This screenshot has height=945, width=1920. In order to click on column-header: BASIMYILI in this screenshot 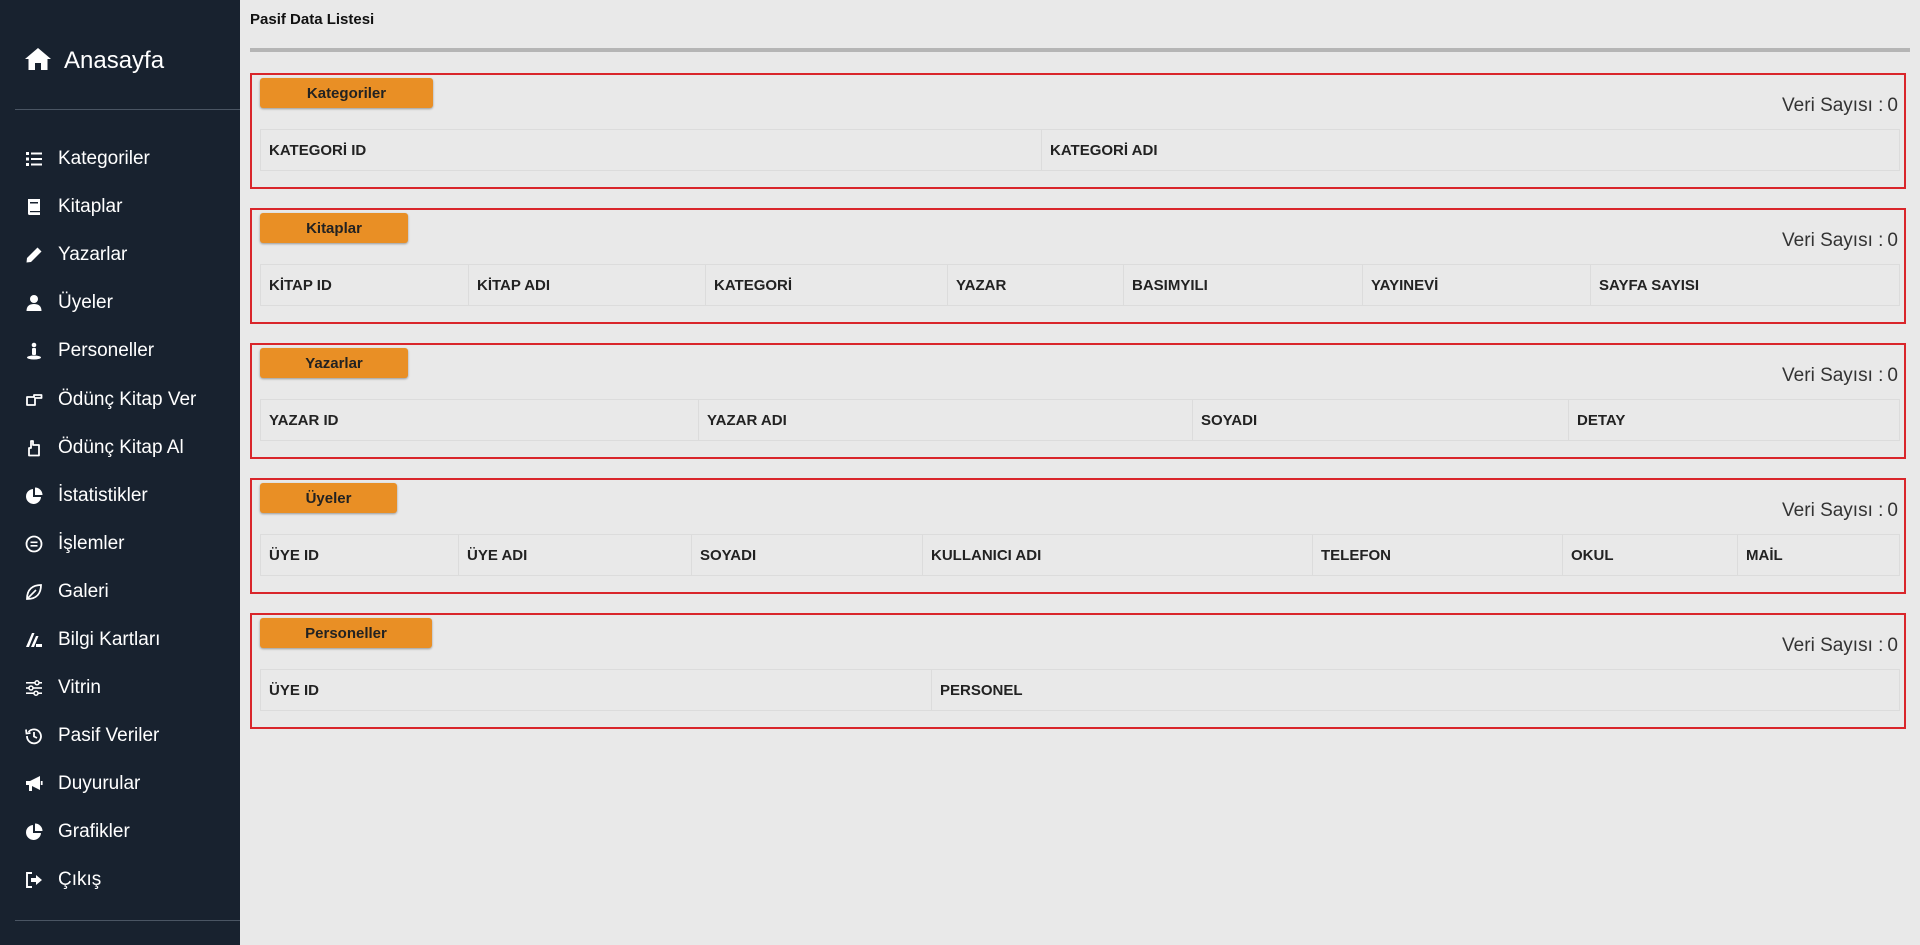, I will do `click(1243, 285)`.